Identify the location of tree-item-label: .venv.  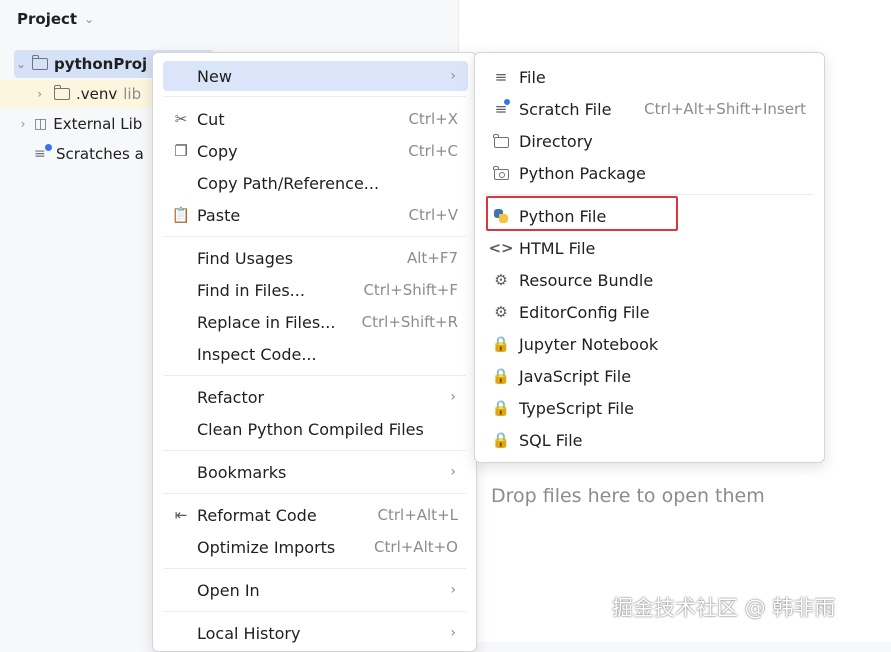
(97, 94).